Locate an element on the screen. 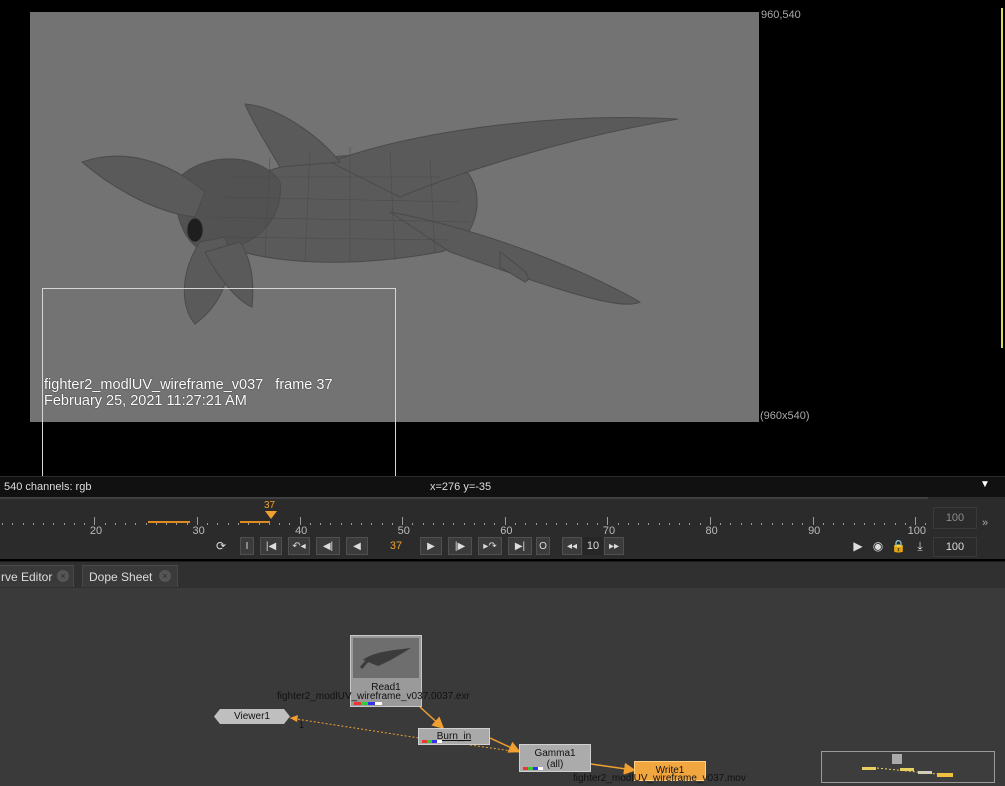 The image size is (1005, 786). skip-forward-increment-button: ▸▸ is located at coordinates (614, 546).